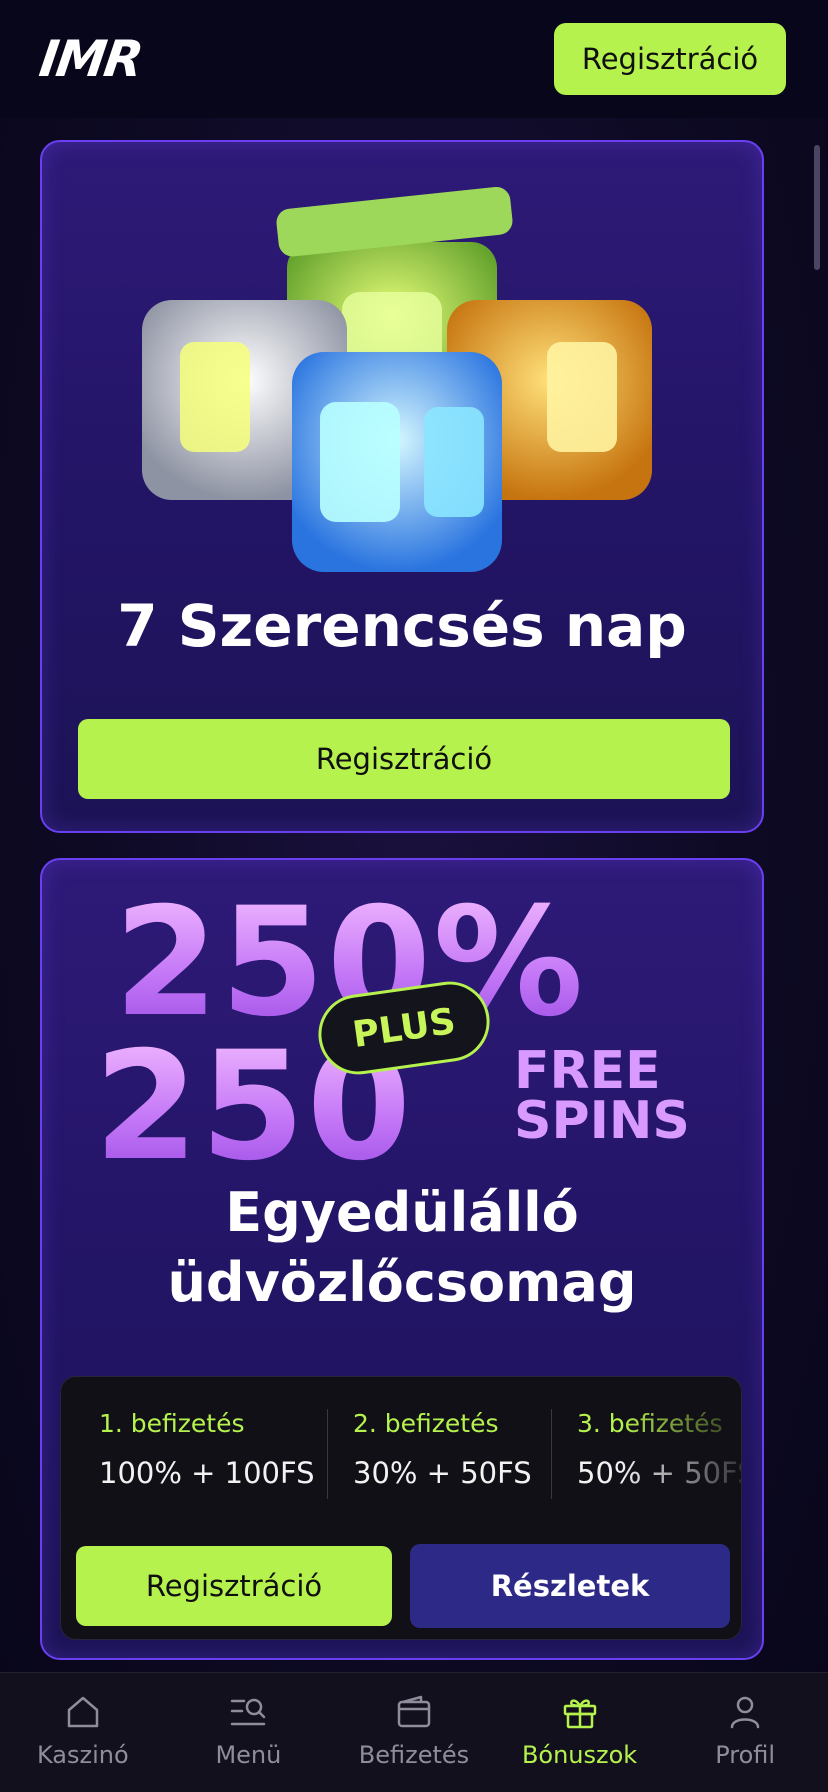 The height and width of the screenshot is (1792, 828). I want to click on nav-item-casino: Kaszinó, so click(83, 1732).